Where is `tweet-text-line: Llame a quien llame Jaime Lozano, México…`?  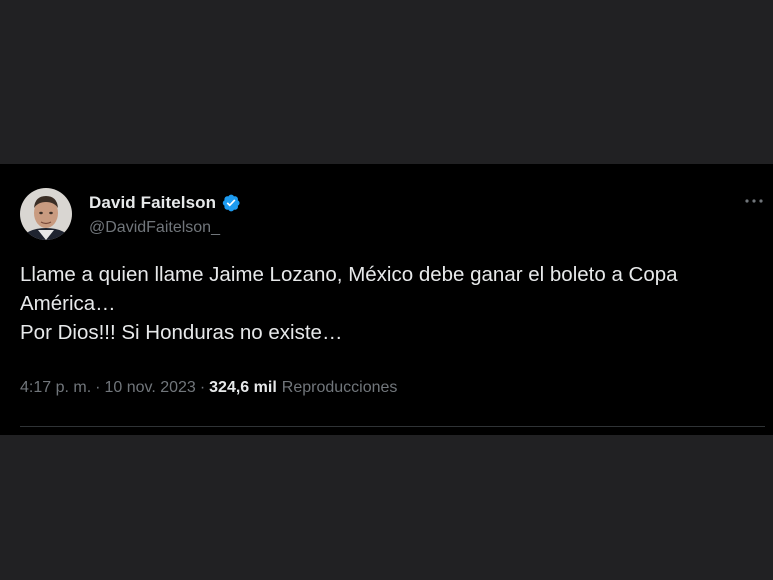 tweet-text-line: Llame a quien llame Jaime Lozano, México… is located at coordinates (349, 274).